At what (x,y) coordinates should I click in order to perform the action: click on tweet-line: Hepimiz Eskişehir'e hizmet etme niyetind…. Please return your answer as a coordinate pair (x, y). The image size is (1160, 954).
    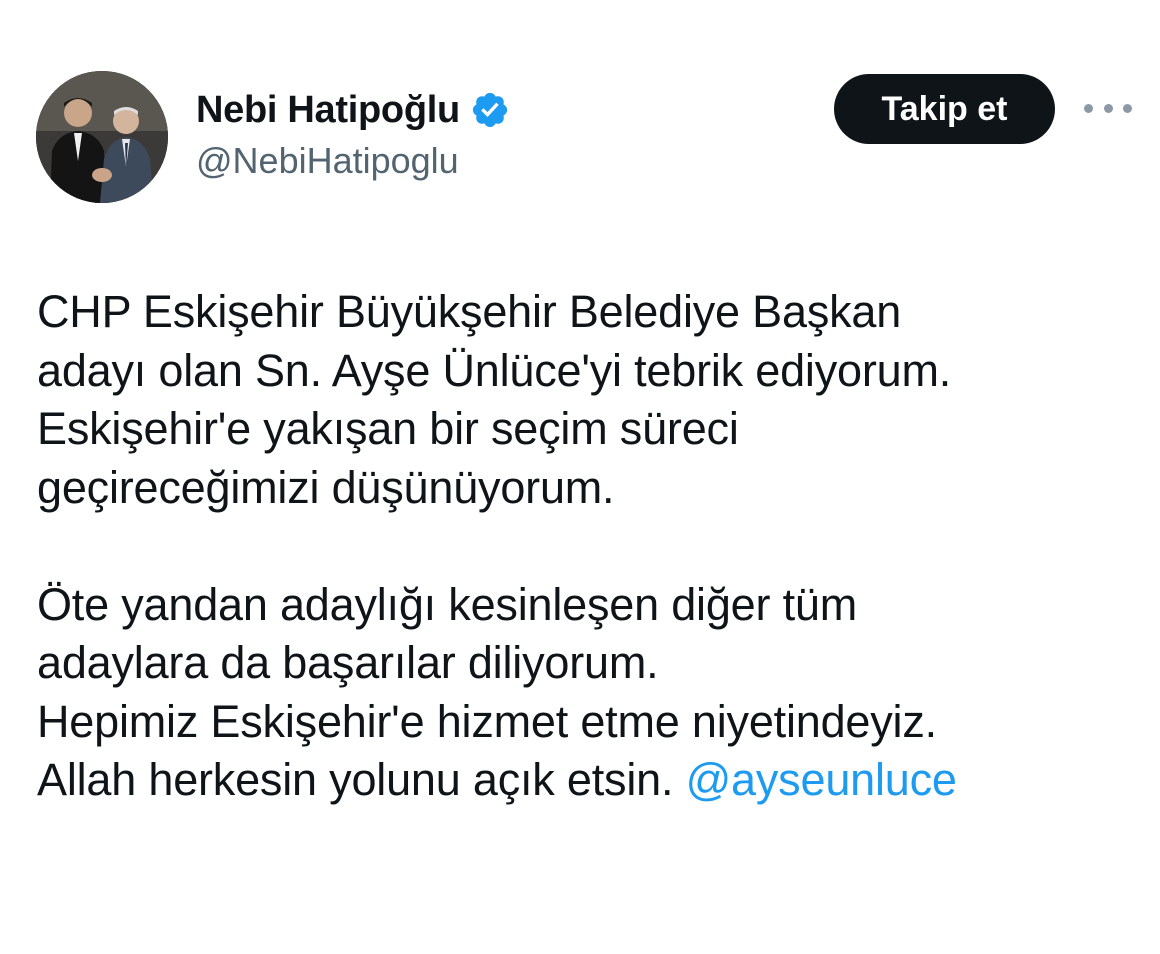
    Looking at the image, I should click on (487, 721).